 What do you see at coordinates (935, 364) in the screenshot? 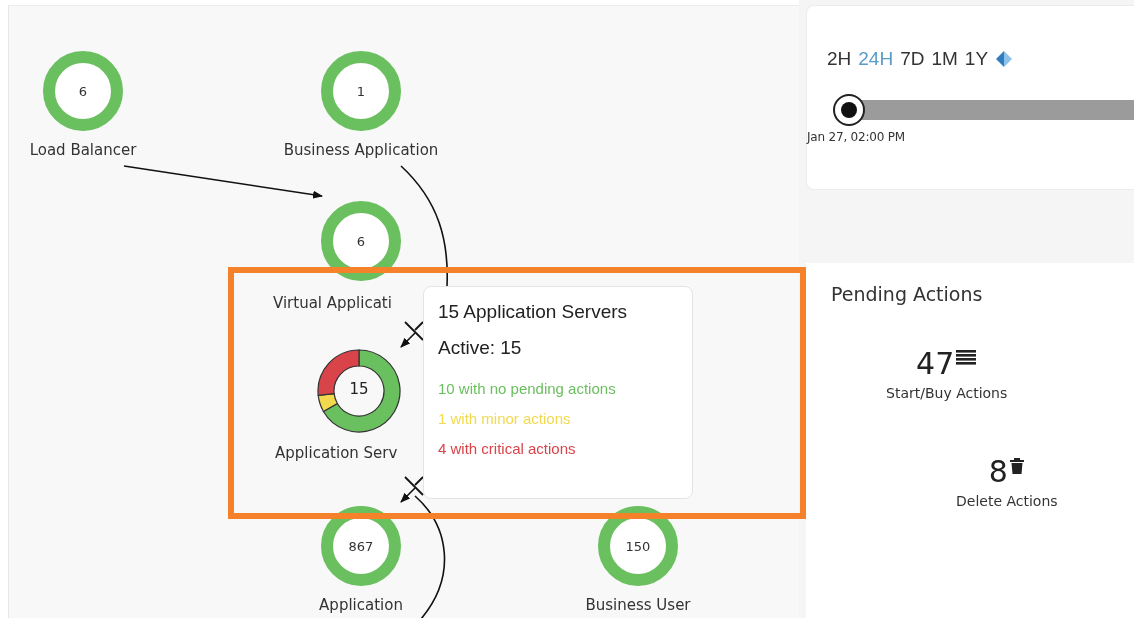
I see `action-count: 47` at bounding box center [935, 364].